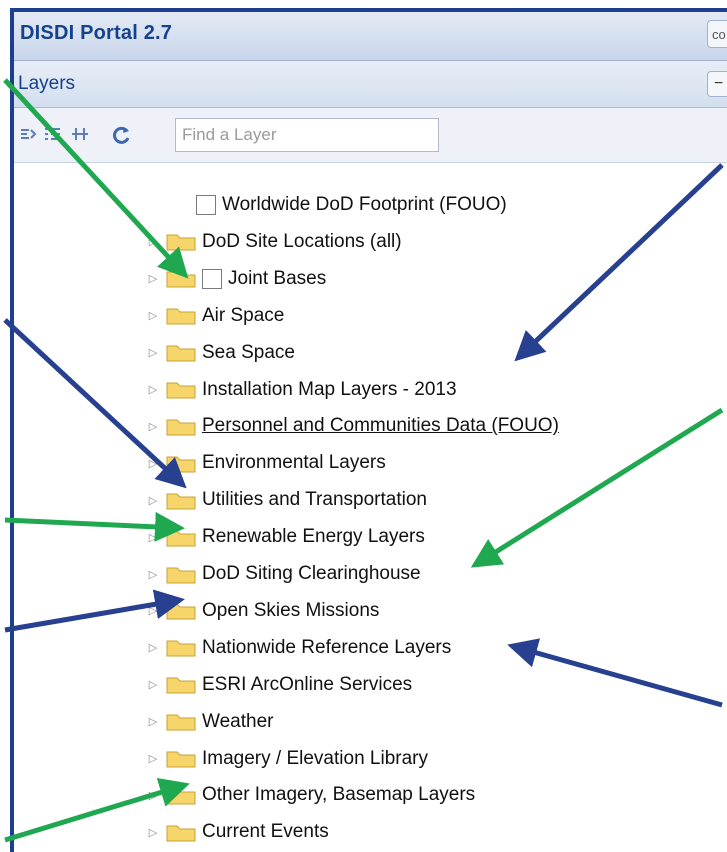  I want to click on layer-tree-row: ▷ DoD Site Locations (all), so click(274, 242).